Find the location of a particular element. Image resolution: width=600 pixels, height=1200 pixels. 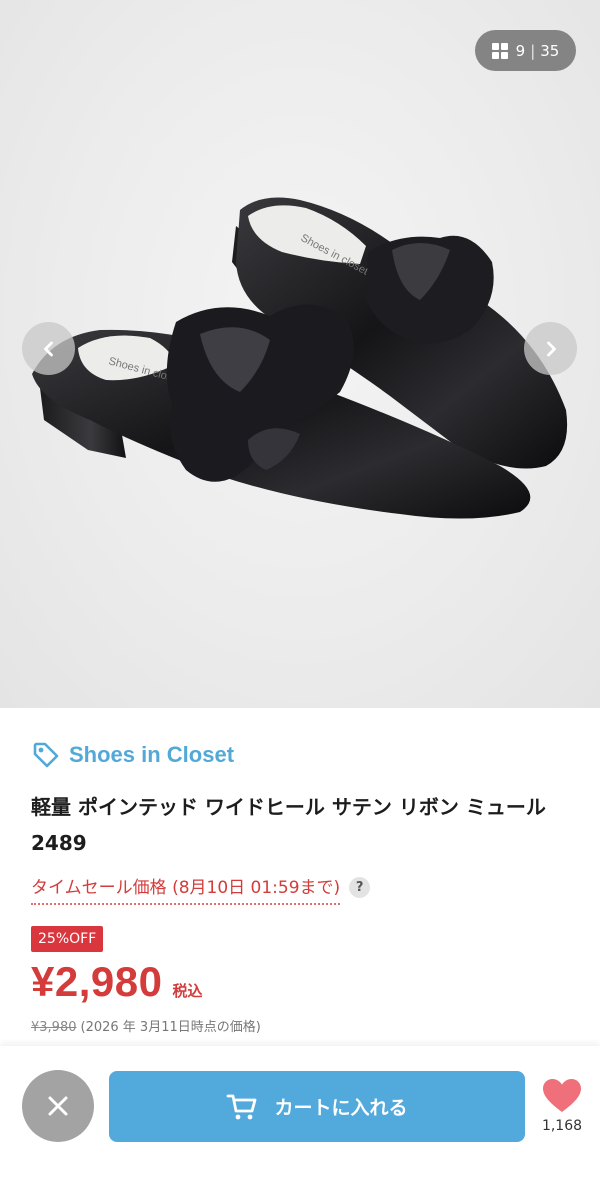

chevron-right-icon is located at coordinates (551, 348).